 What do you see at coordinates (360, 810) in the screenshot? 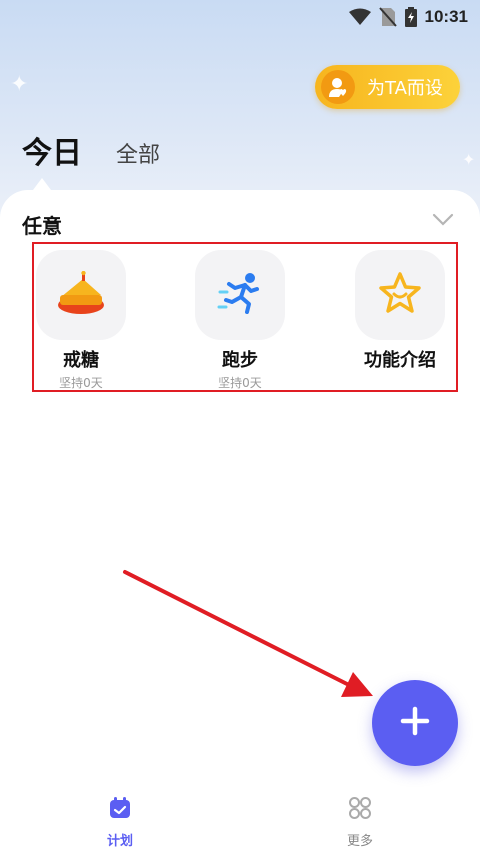
I see `grid-icon` at bounding box center [360, 810].